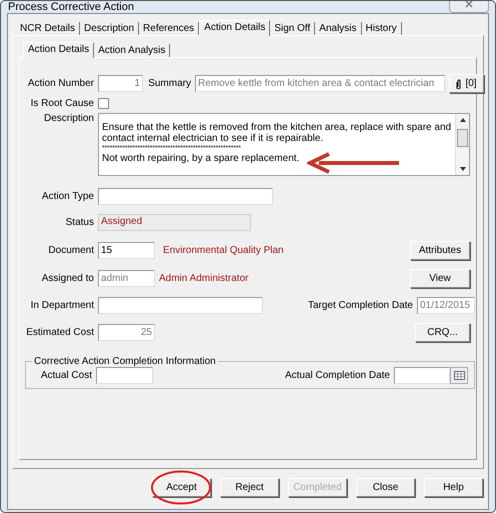  I want to click on group-title: Corrective Action Completion Information, so click(125, 361).